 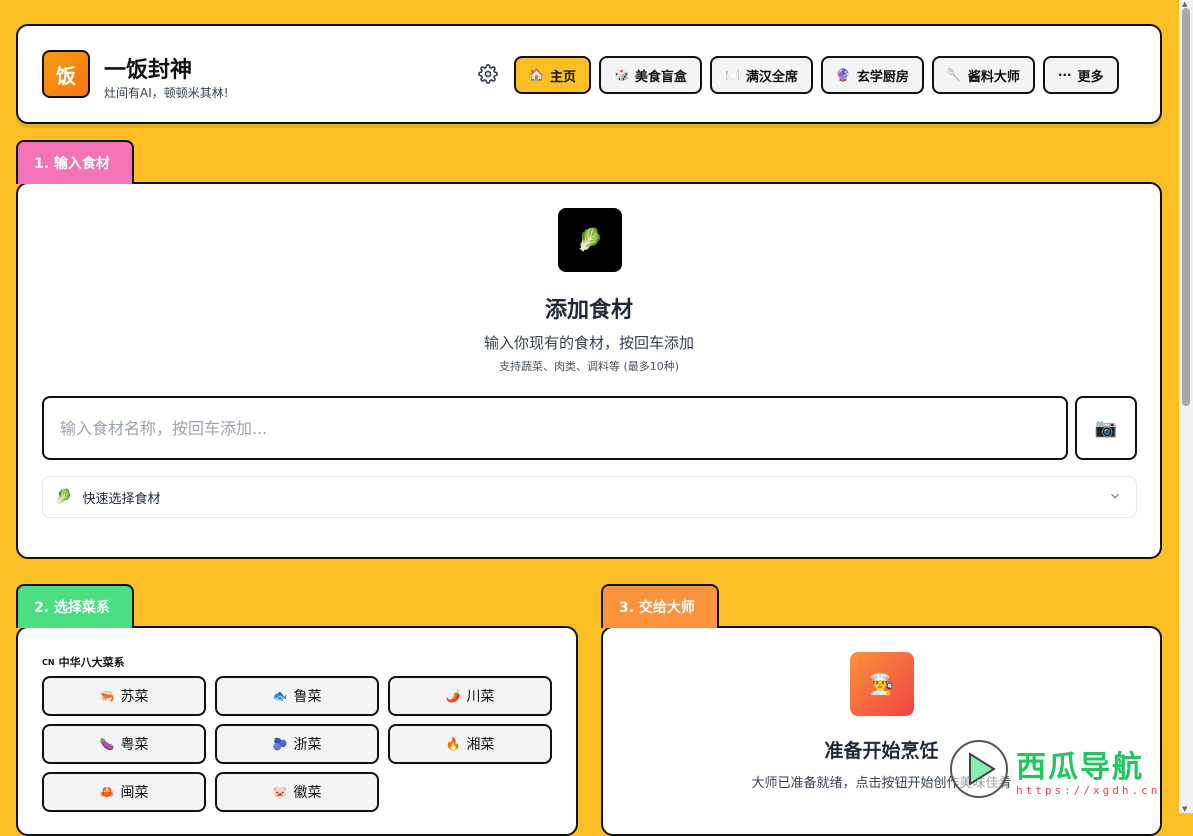 What do you see at coordinates (555, 428) in the screenshot?
I see `ingredient-input` at bounding box center [555, 428].